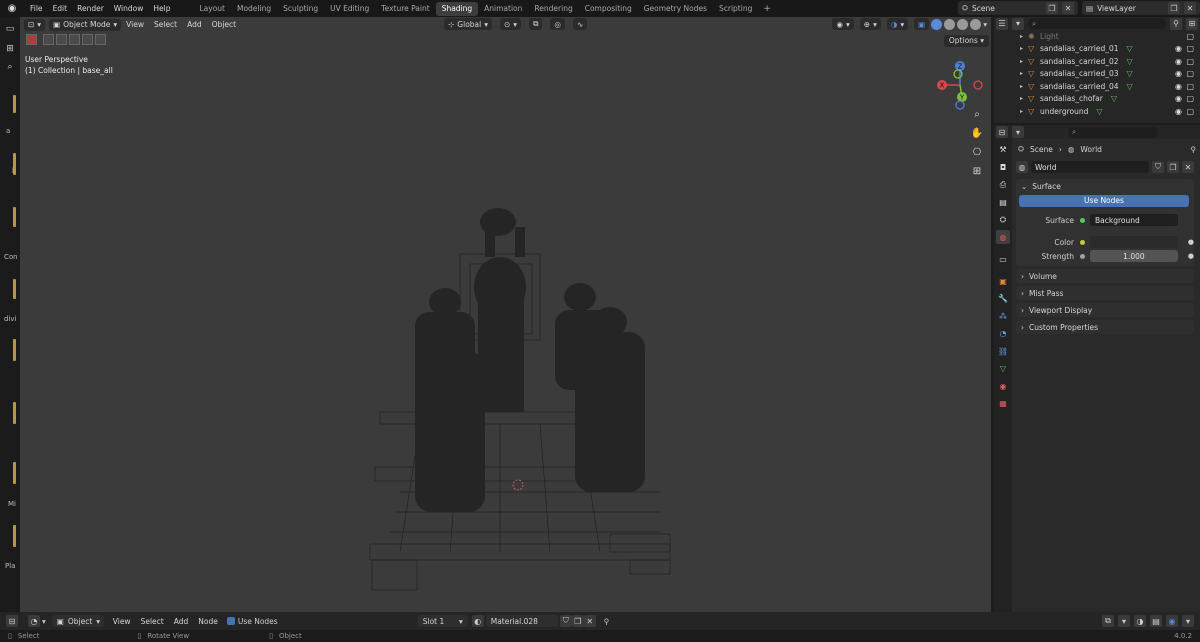  I want to click on custom-properties-panel: › Custom Properties, so click(1105, 327).